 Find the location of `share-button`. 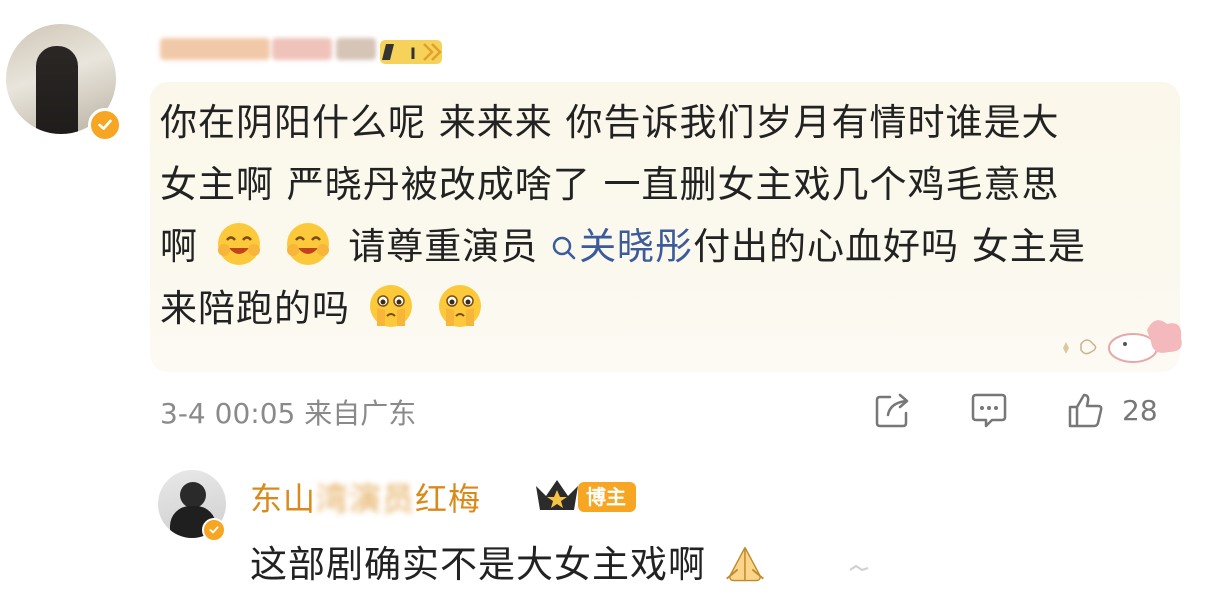

share-button is located at coordinates (893, 410).